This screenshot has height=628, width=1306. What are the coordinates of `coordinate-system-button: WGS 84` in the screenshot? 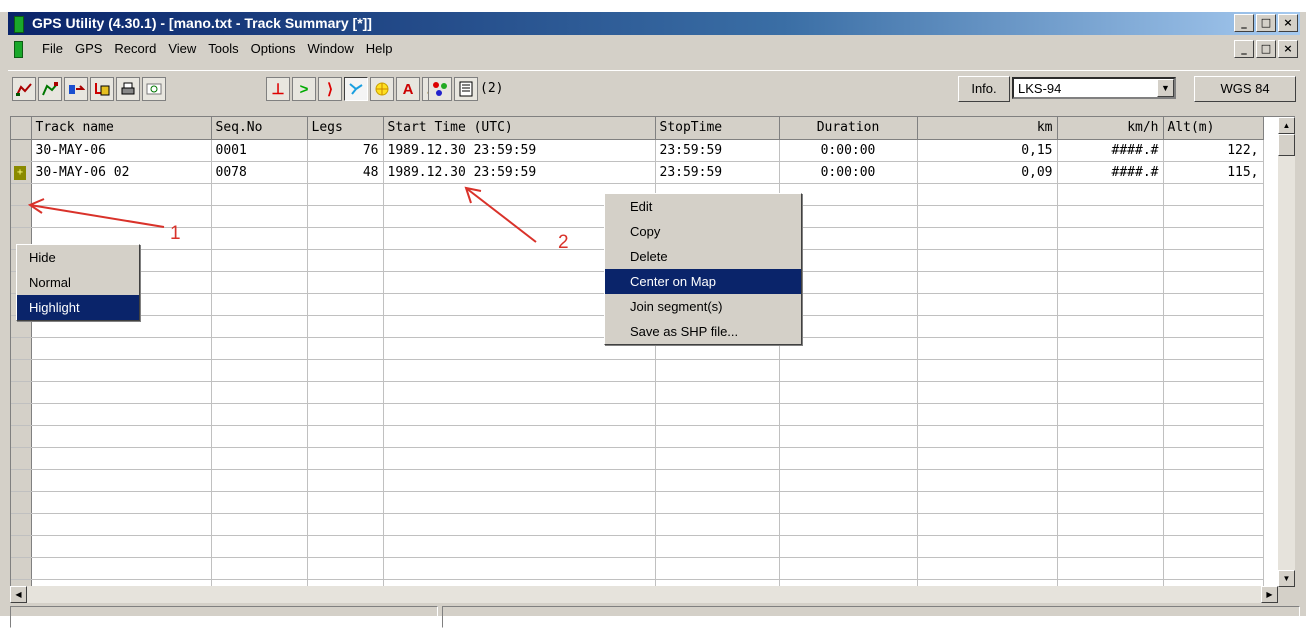 It's located at (1245, 89).